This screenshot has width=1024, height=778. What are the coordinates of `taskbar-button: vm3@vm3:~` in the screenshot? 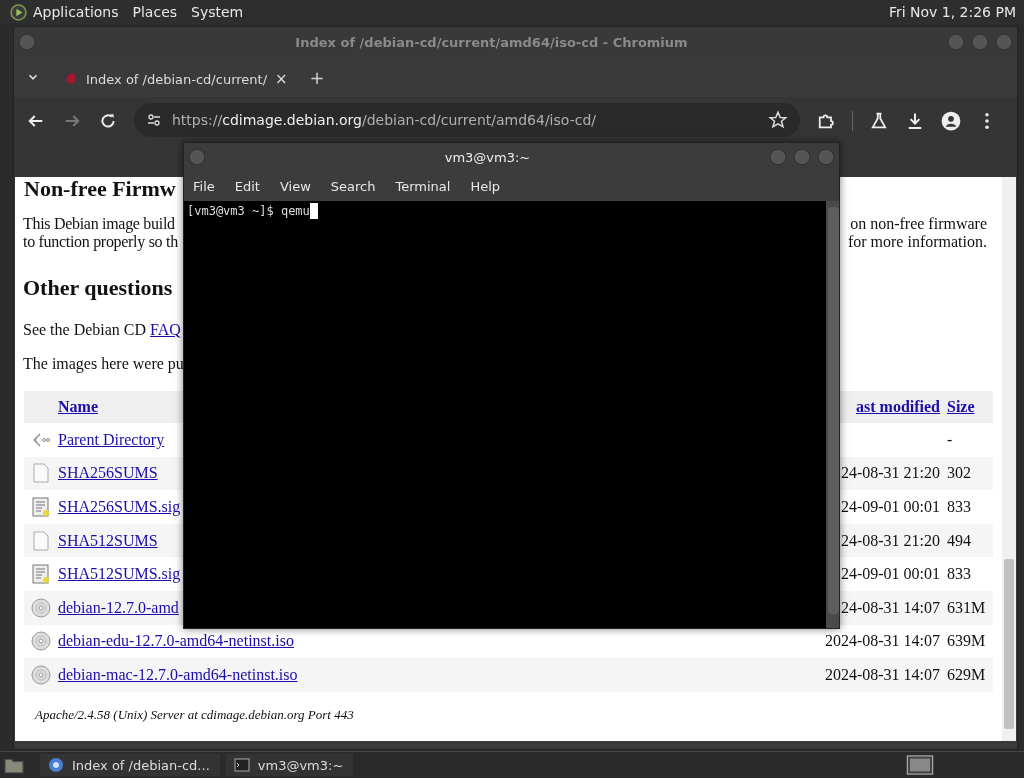 It's located at (289, 765).